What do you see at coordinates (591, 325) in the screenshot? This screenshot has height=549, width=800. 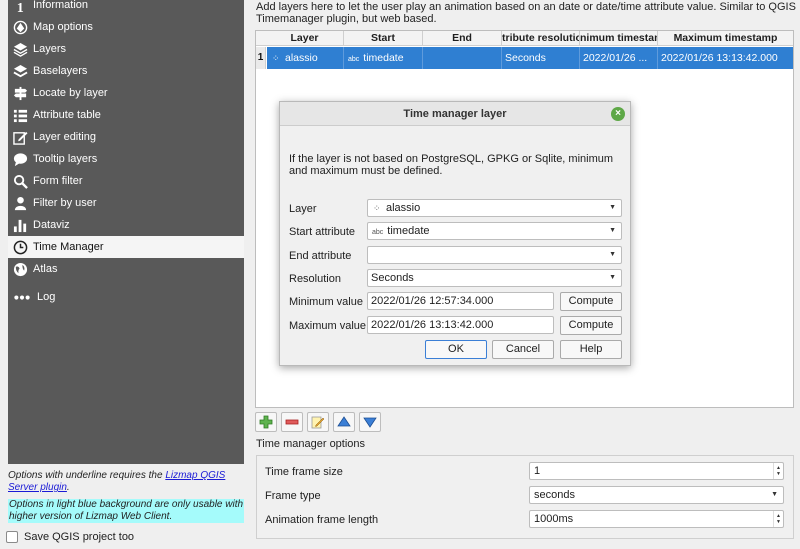 I see `compute-max-button: Compute` at bounding box center [591, 325].